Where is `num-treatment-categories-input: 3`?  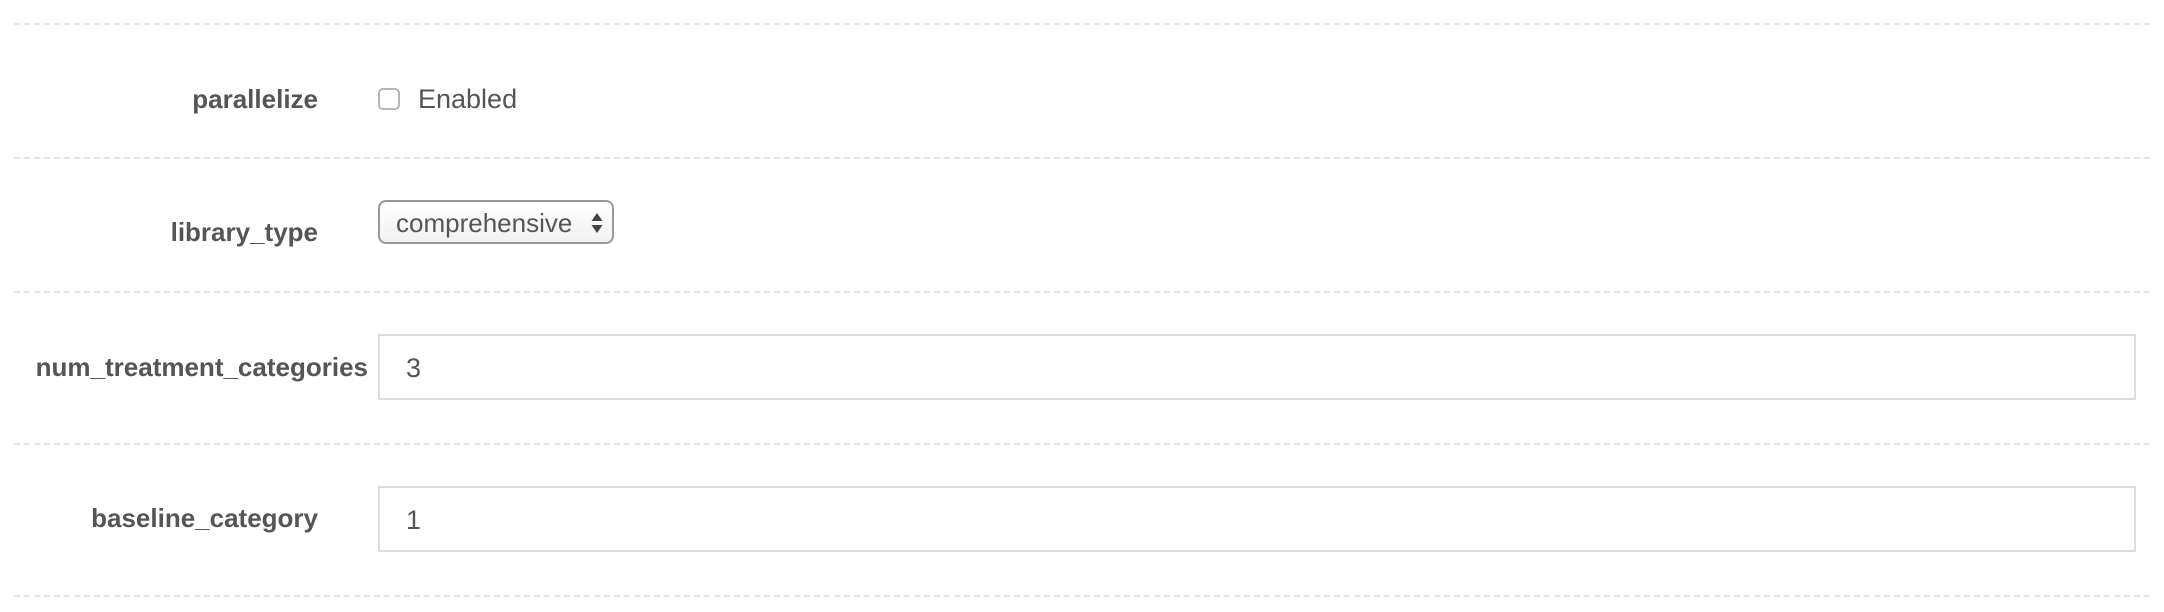
num-treatment-categories-input: 3 is located at coordinates (1257, 367).